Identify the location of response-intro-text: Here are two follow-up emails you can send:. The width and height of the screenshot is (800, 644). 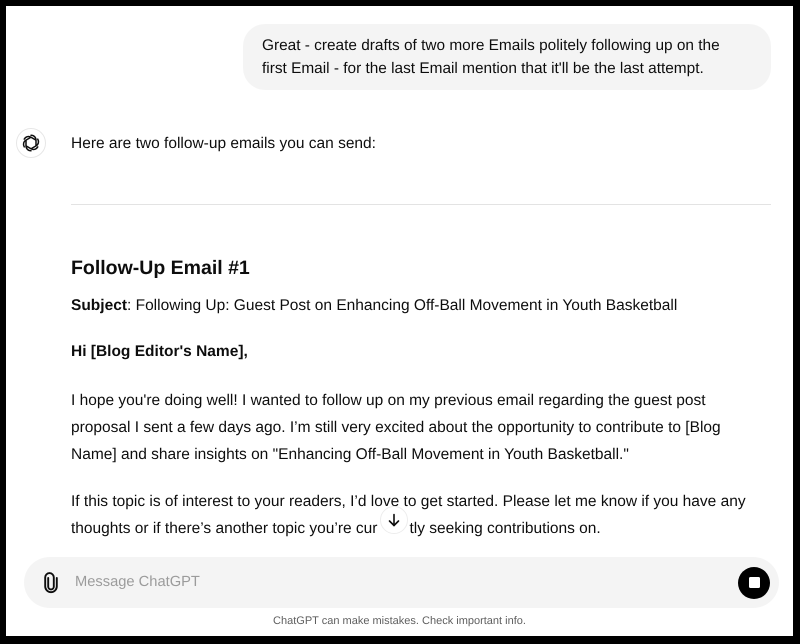
(224, 144).